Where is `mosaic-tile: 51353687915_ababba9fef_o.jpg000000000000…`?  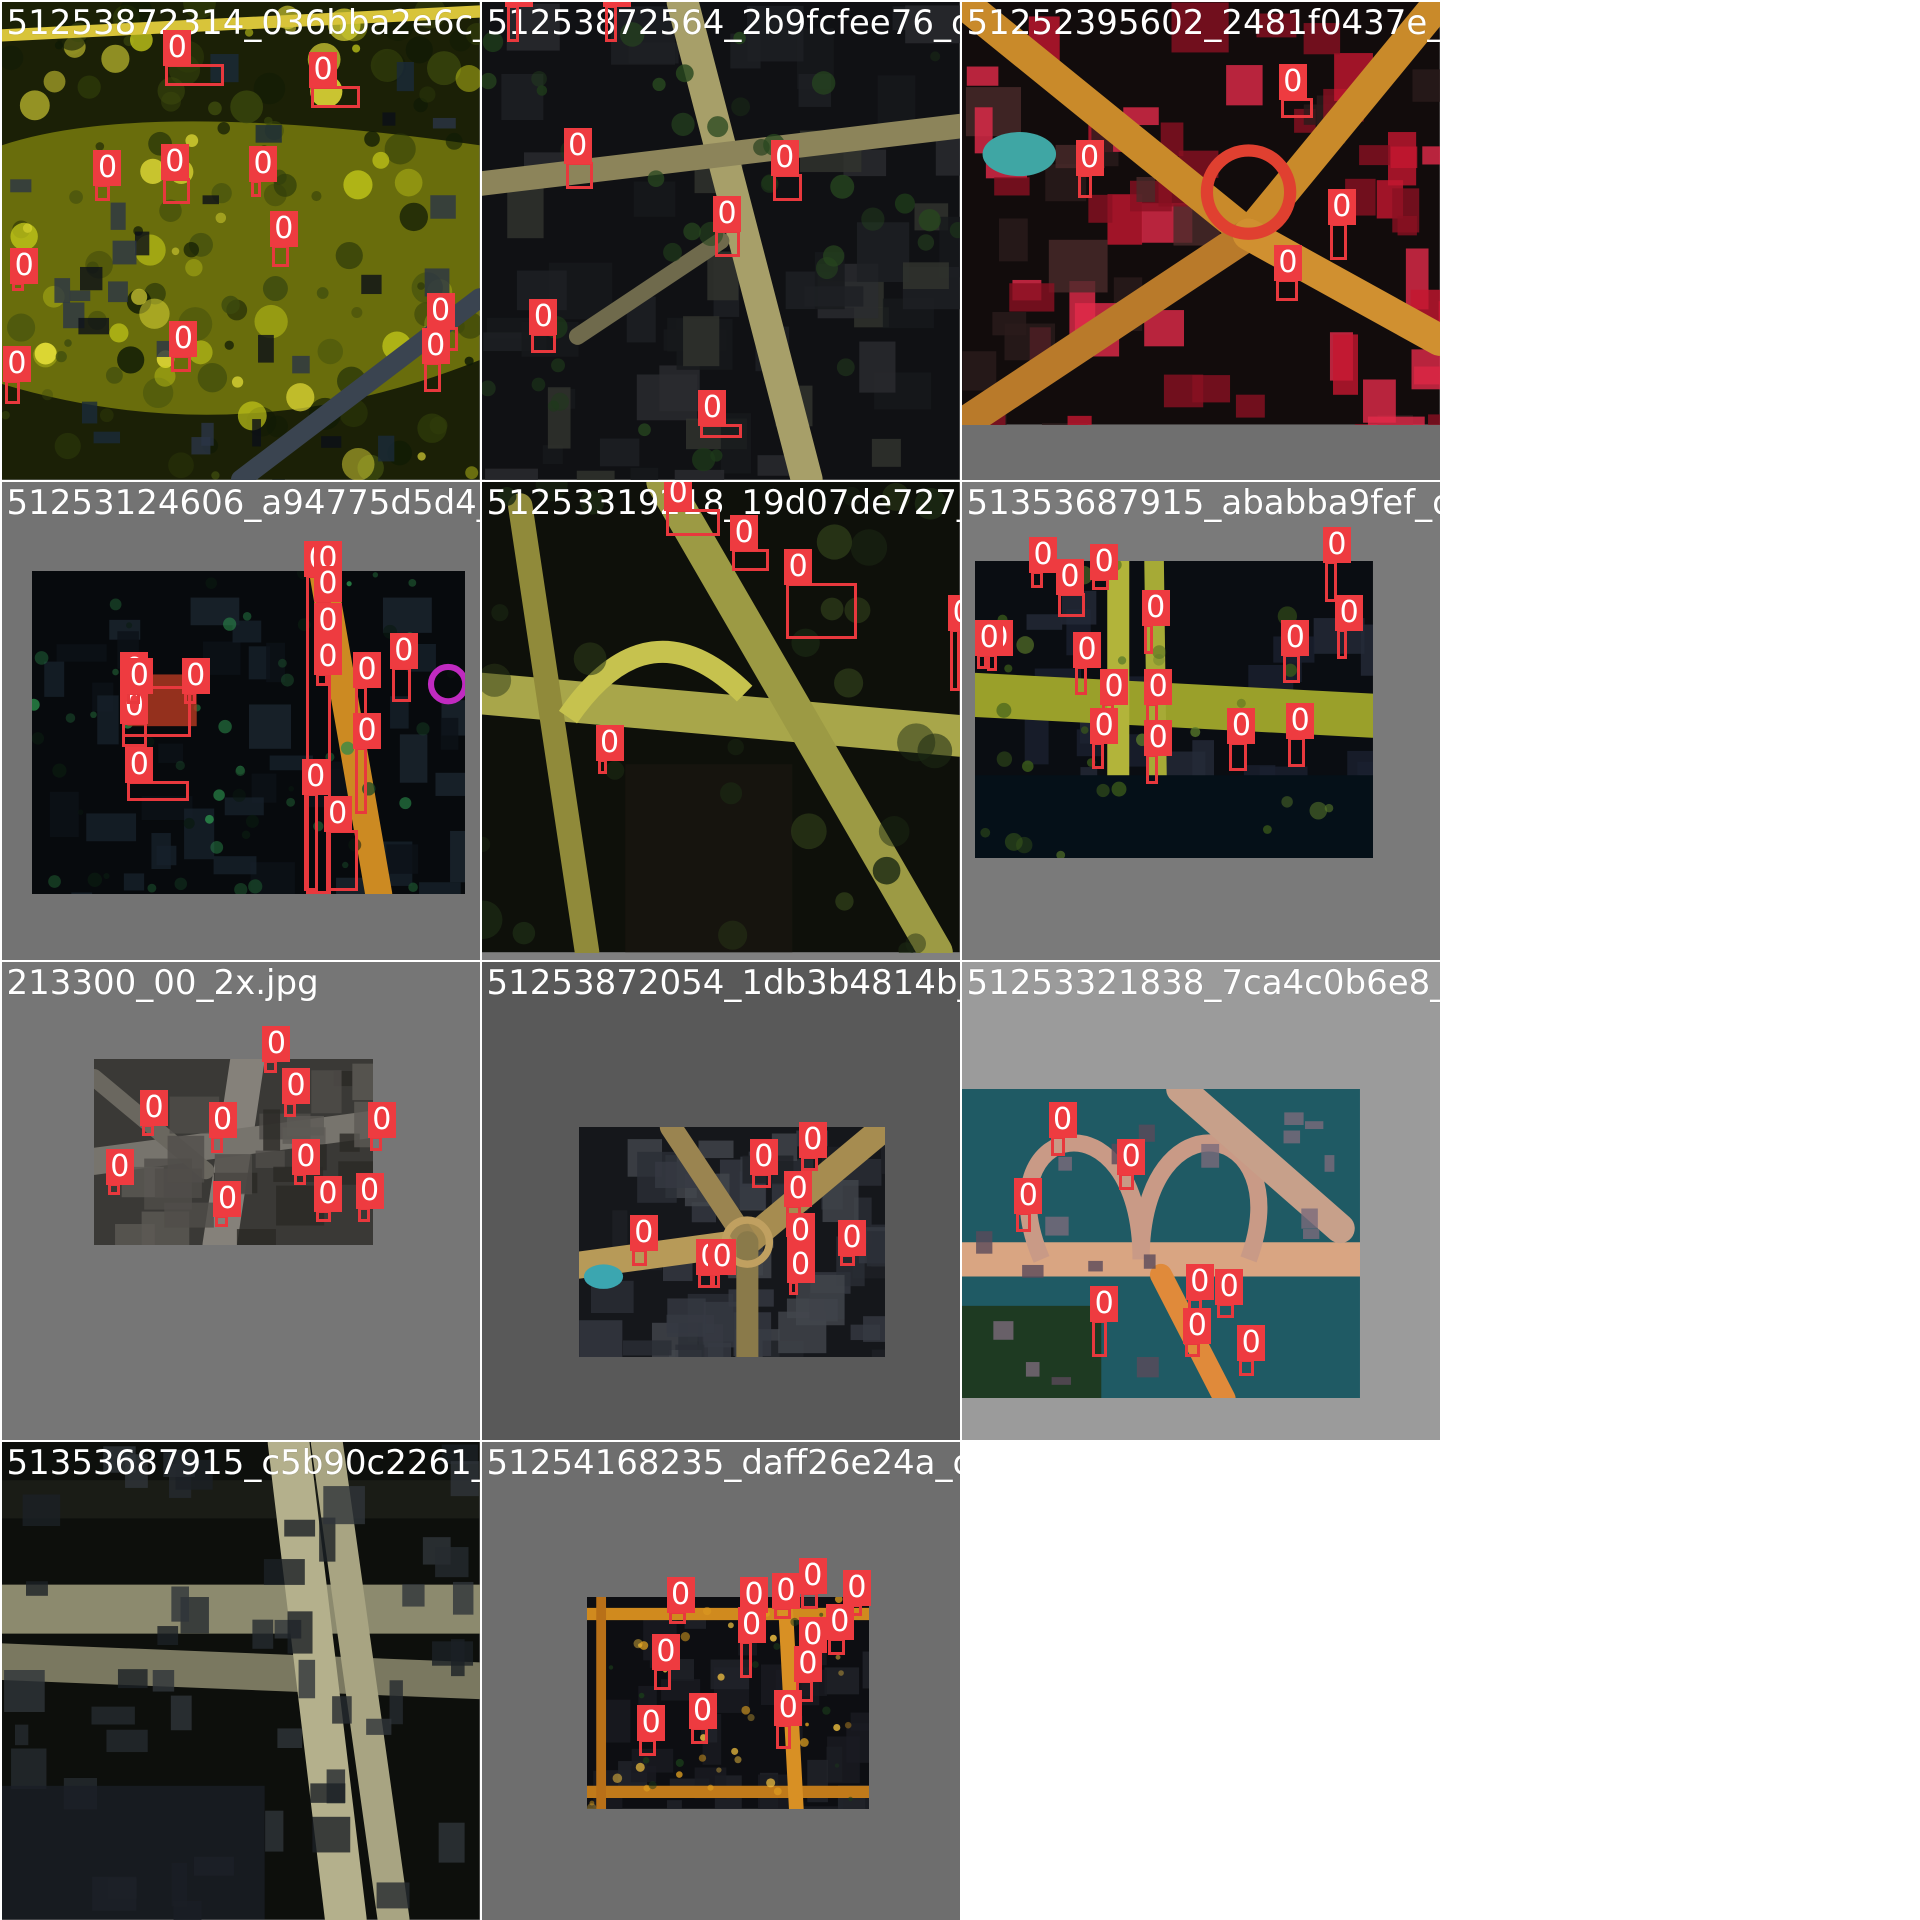 mosaic-tile: 51353687915_ababba9fef_o.jpg000000000000… is located at coordinates (1201, 721).